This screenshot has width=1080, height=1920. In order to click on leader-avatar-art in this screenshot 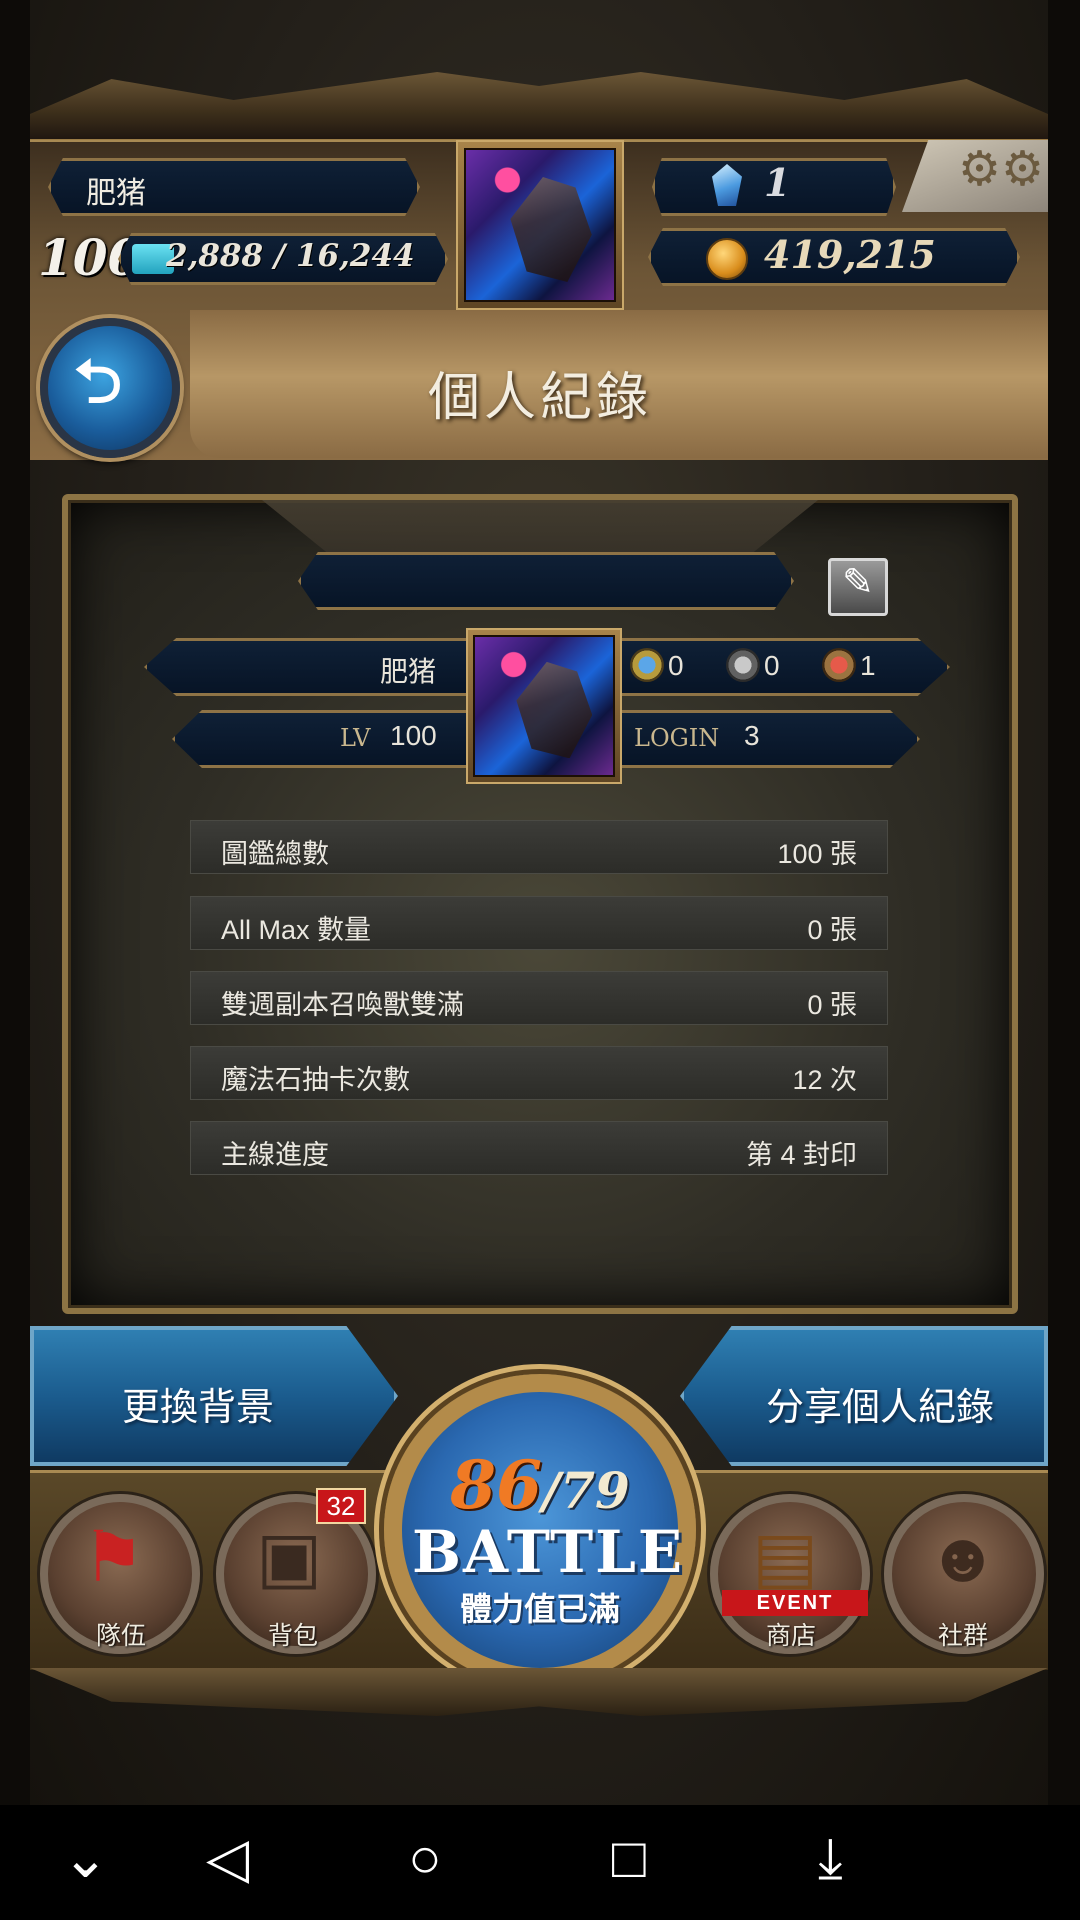, I will do `click(540, 225)`.